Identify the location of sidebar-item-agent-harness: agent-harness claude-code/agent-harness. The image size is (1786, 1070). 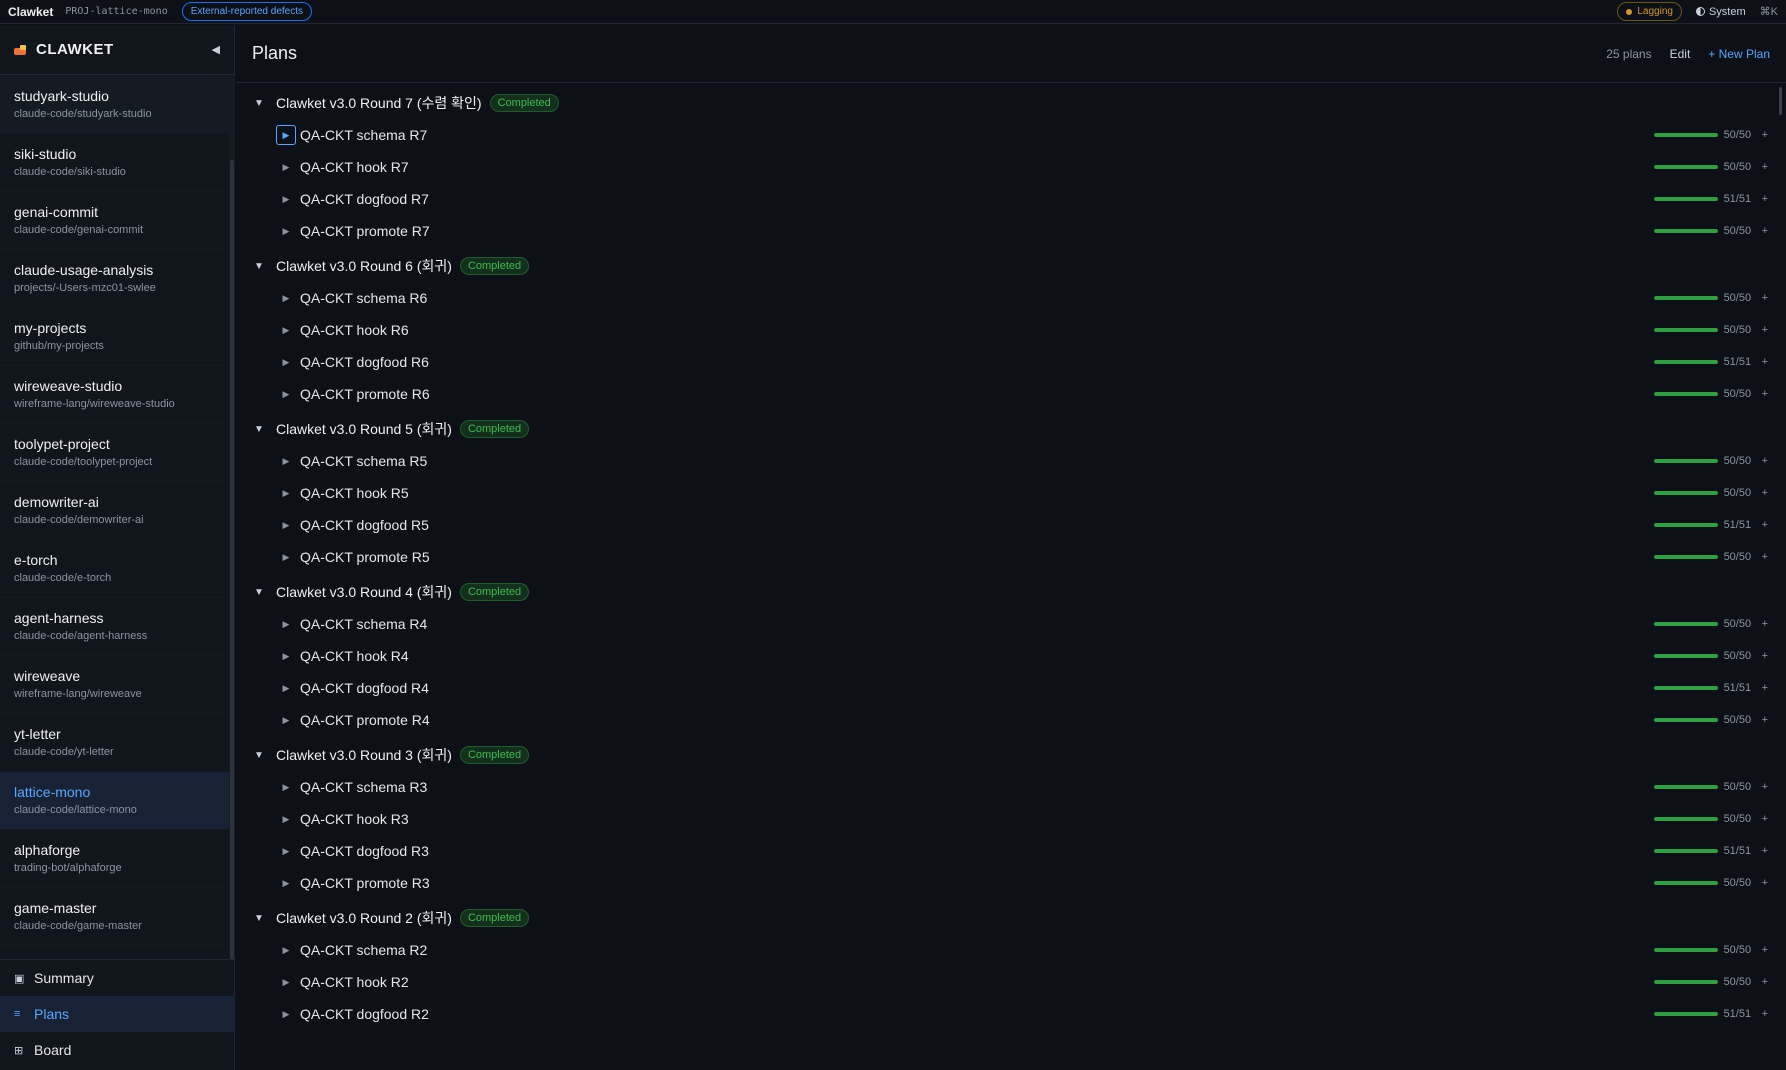
(114, 627).